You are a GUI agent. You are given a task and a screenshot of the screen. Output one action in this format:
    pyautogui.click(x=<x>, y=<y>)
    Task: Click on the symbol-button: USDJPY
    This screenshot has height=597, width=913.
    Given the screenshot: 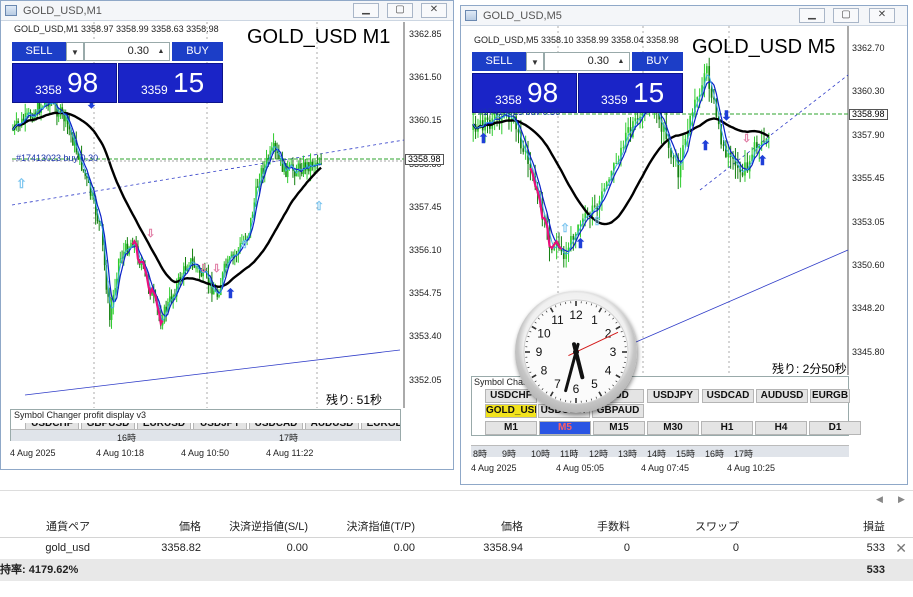 What is the action you would take?
    pyautogui.click(x=673, y=396)
    